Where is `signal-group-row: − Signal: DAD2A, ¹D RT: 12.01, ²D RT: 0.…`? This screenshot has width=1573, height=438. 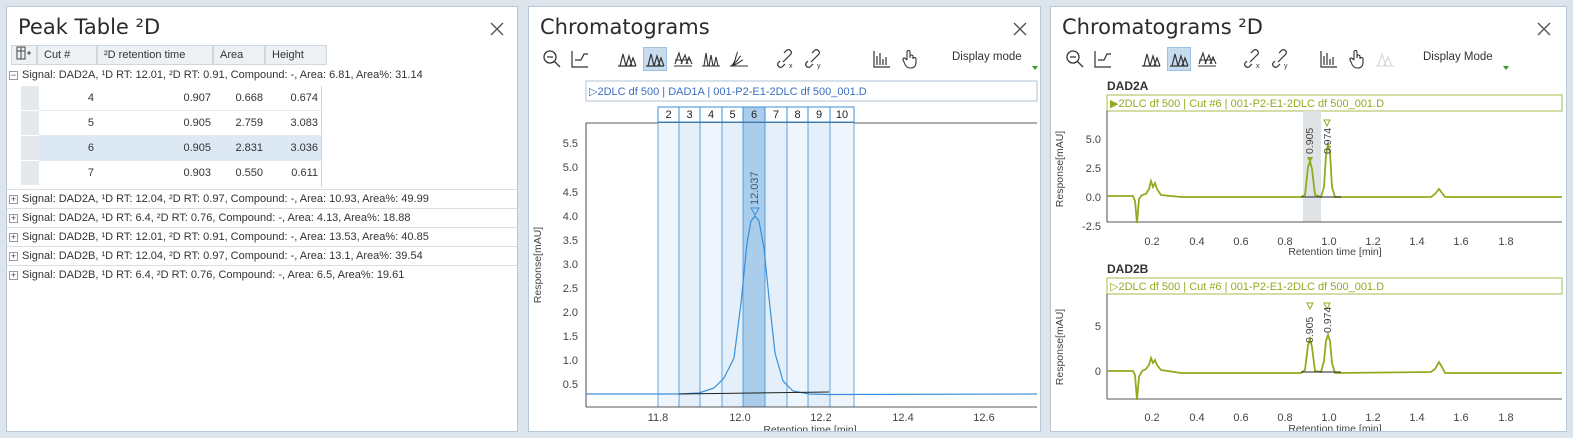 signal-group-row: − Signal: DAD2A, ¹D RT: 12.01, ²D RT: 0.… is located at coordinates (262, 75).